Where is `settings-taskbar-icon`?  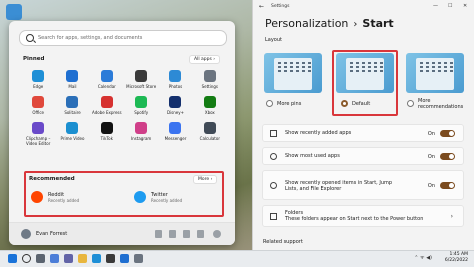 settings-taskbar-icon is located at coordinates (138, 258).